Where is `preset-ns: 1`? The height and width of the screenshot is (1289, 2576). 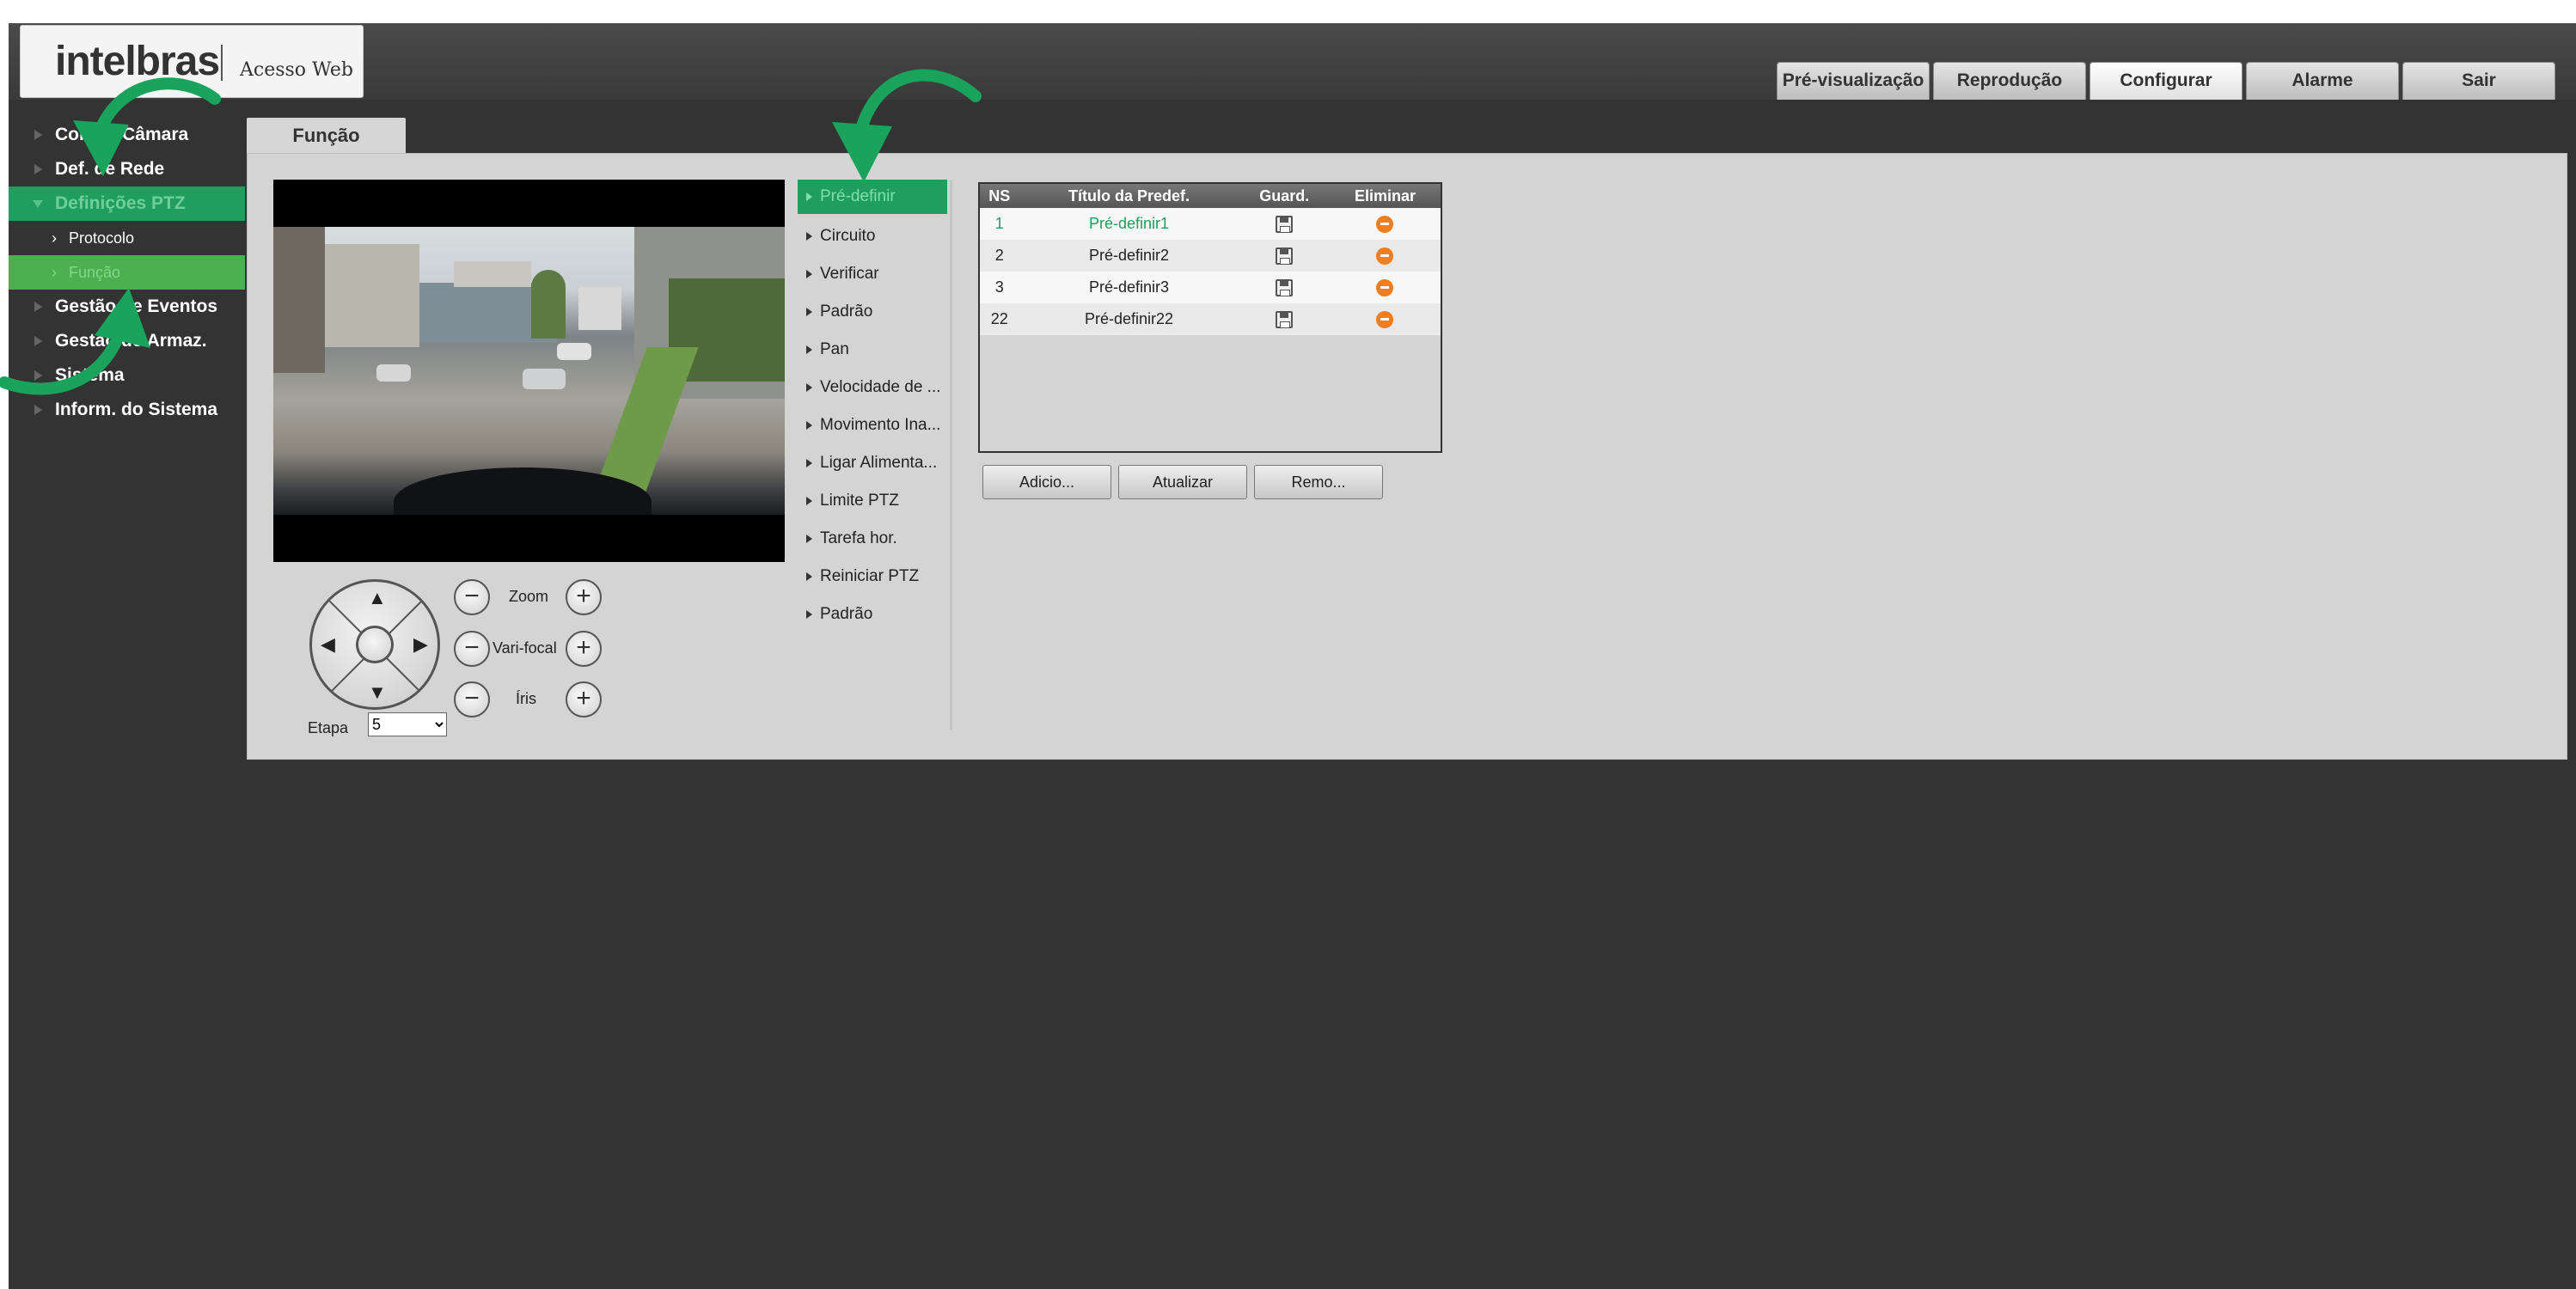 preset-ns: 1 is located at coordinates (999, 224).